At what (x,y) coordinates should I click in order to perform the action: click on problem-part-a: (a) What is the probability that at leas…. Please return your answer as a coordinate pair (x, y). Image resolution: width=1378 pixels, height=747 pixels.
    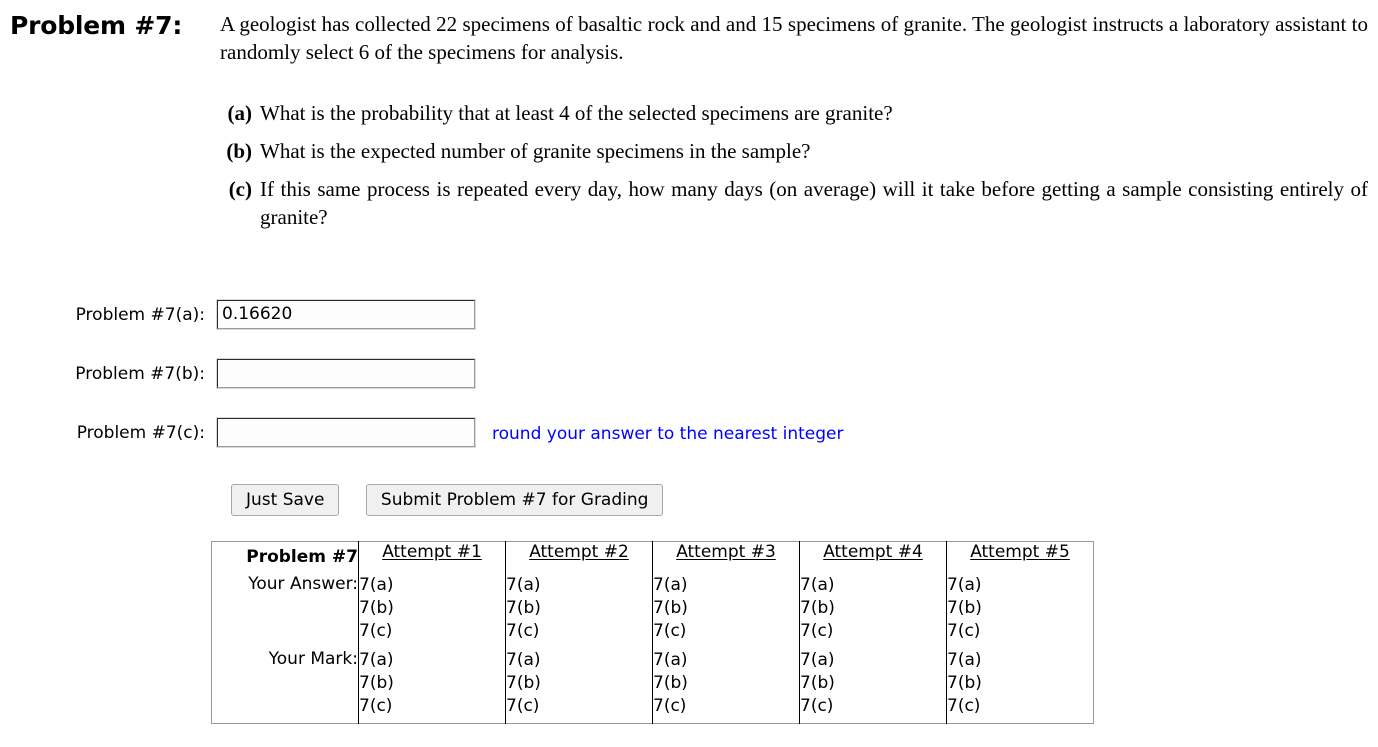
    Looking at the image, I should click on (794, 113).